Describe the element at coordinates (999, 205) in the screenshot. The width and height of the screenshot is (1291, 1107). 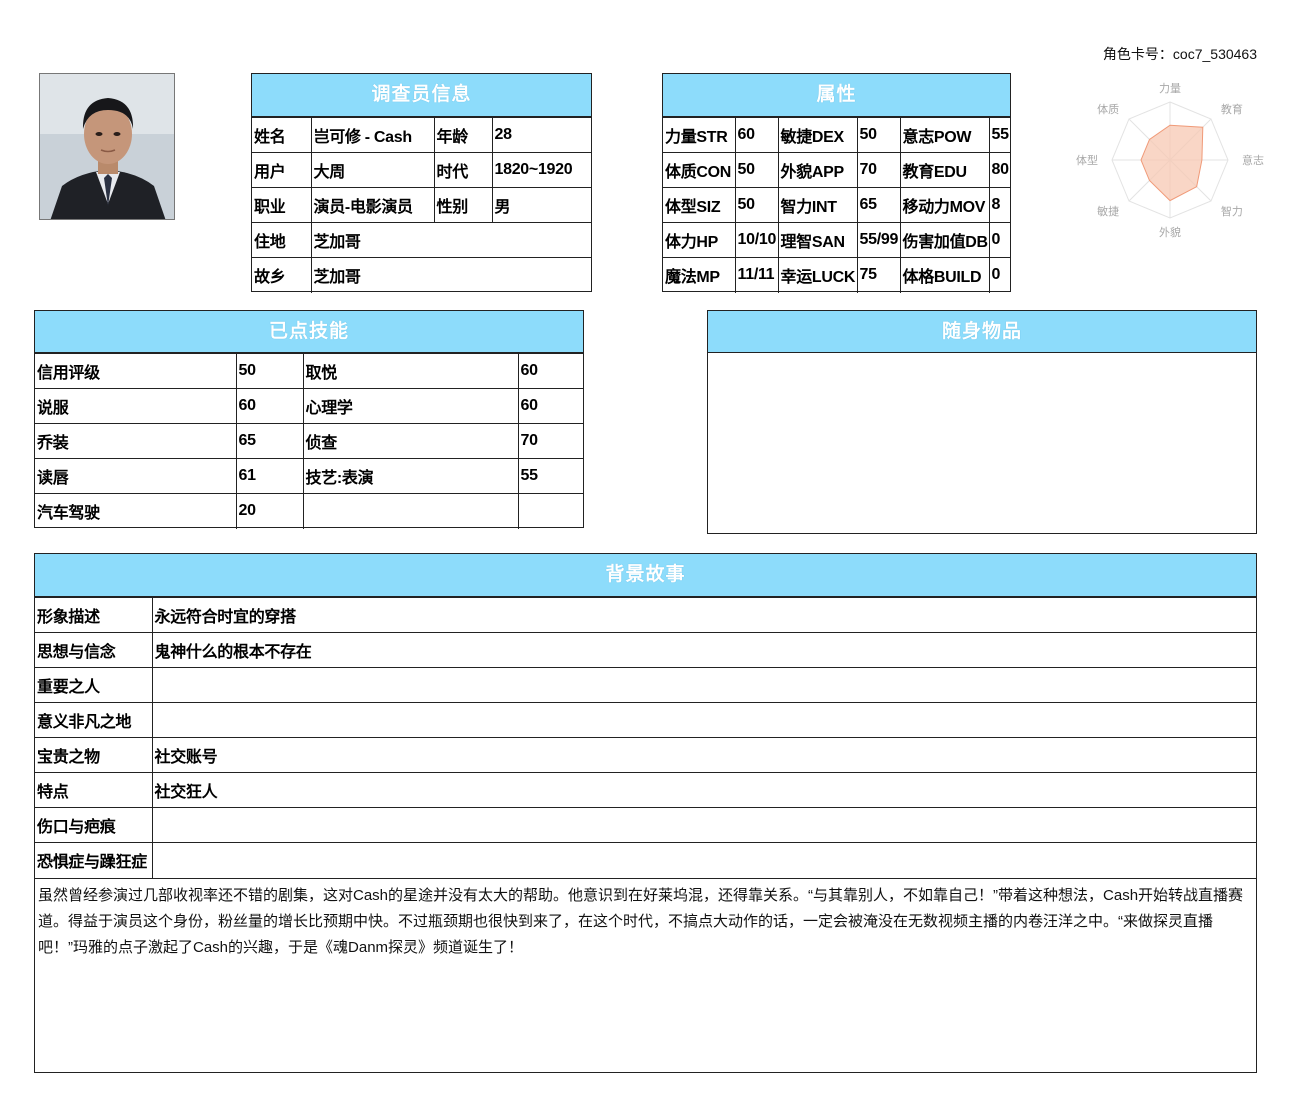
I see `attribute-value: 8` at that location.